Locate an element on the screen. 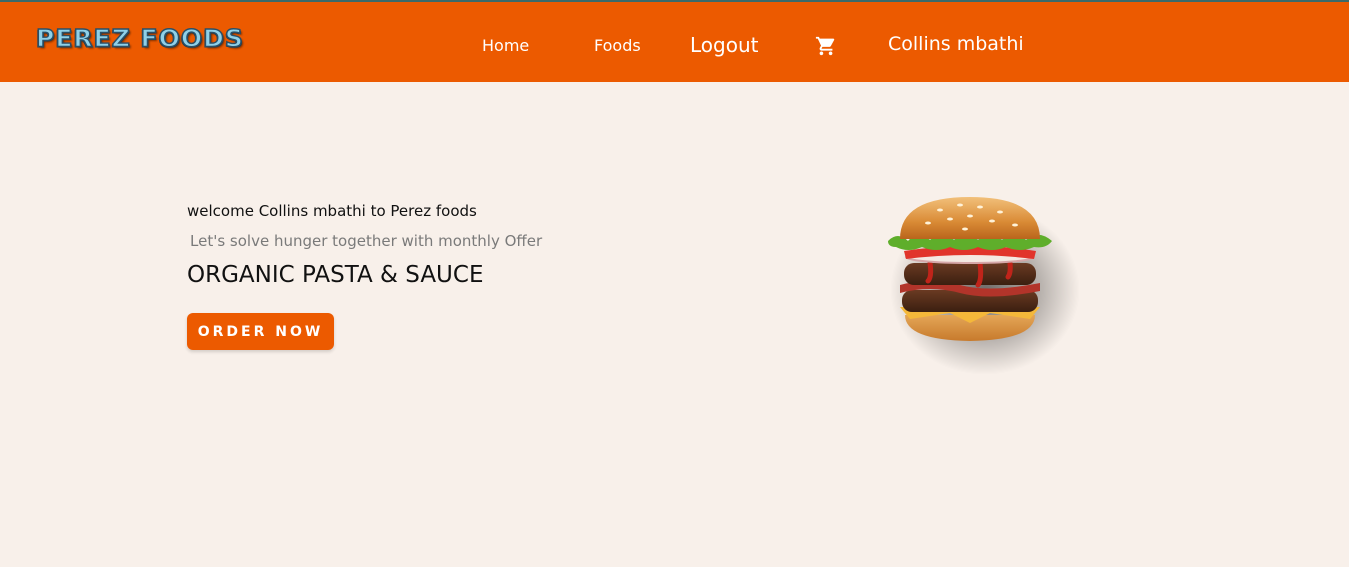 Image resolution: width=1349 pixels, height=567 pixels. brand-logo: PEREZ FOODS is located at coordinates (139, 38).